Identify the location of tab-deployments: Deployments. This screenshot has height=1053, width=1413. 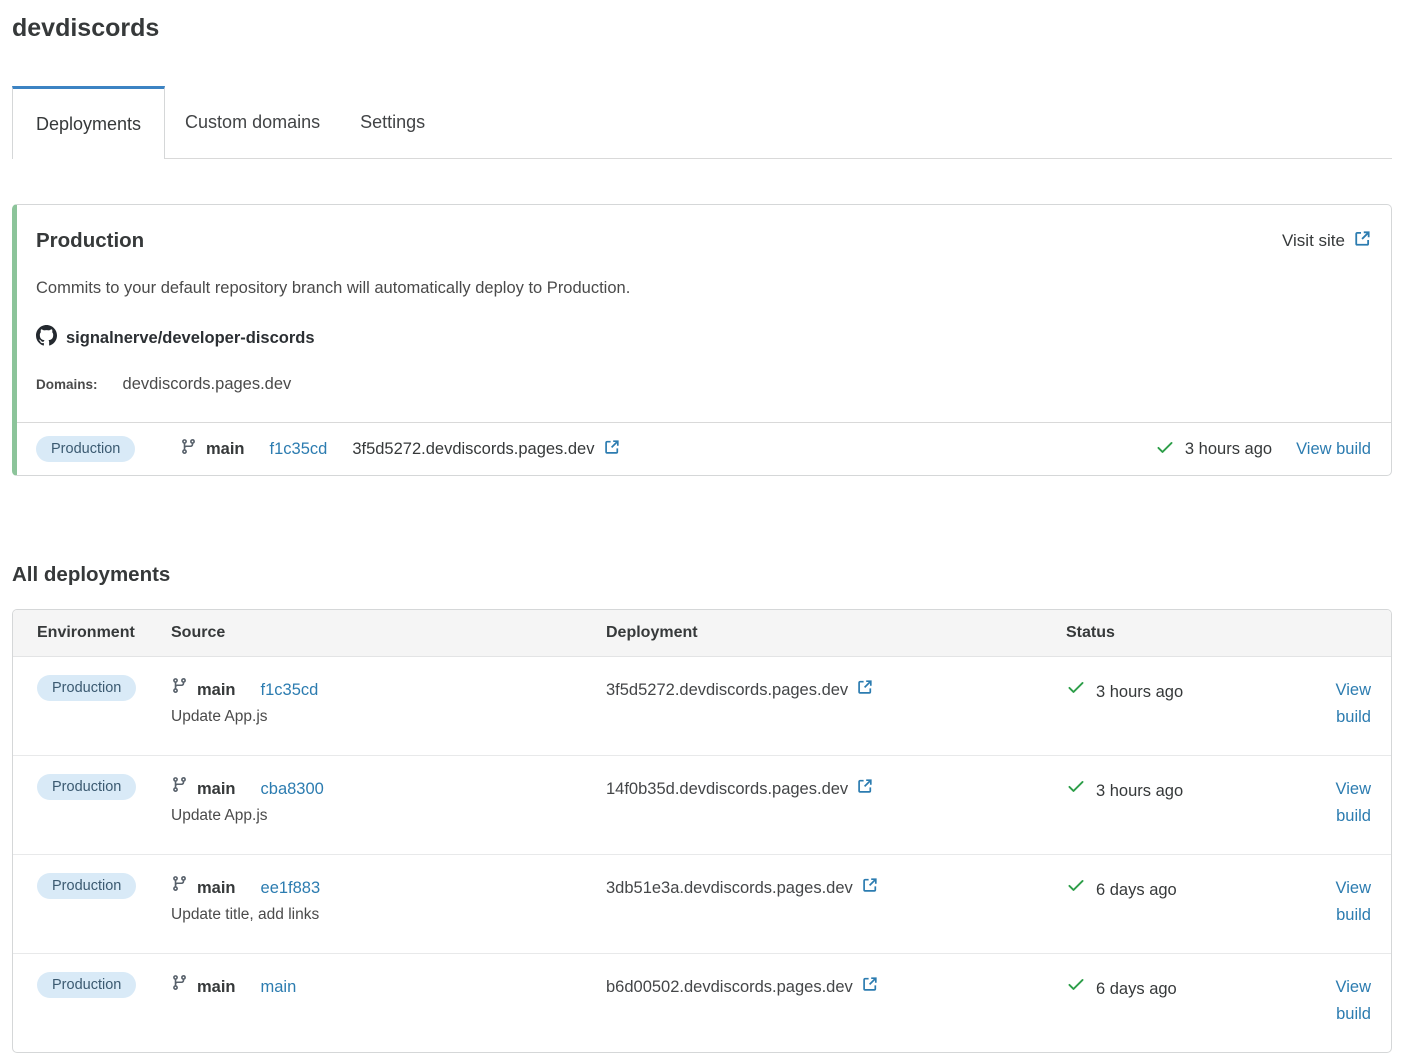
(89, 122).